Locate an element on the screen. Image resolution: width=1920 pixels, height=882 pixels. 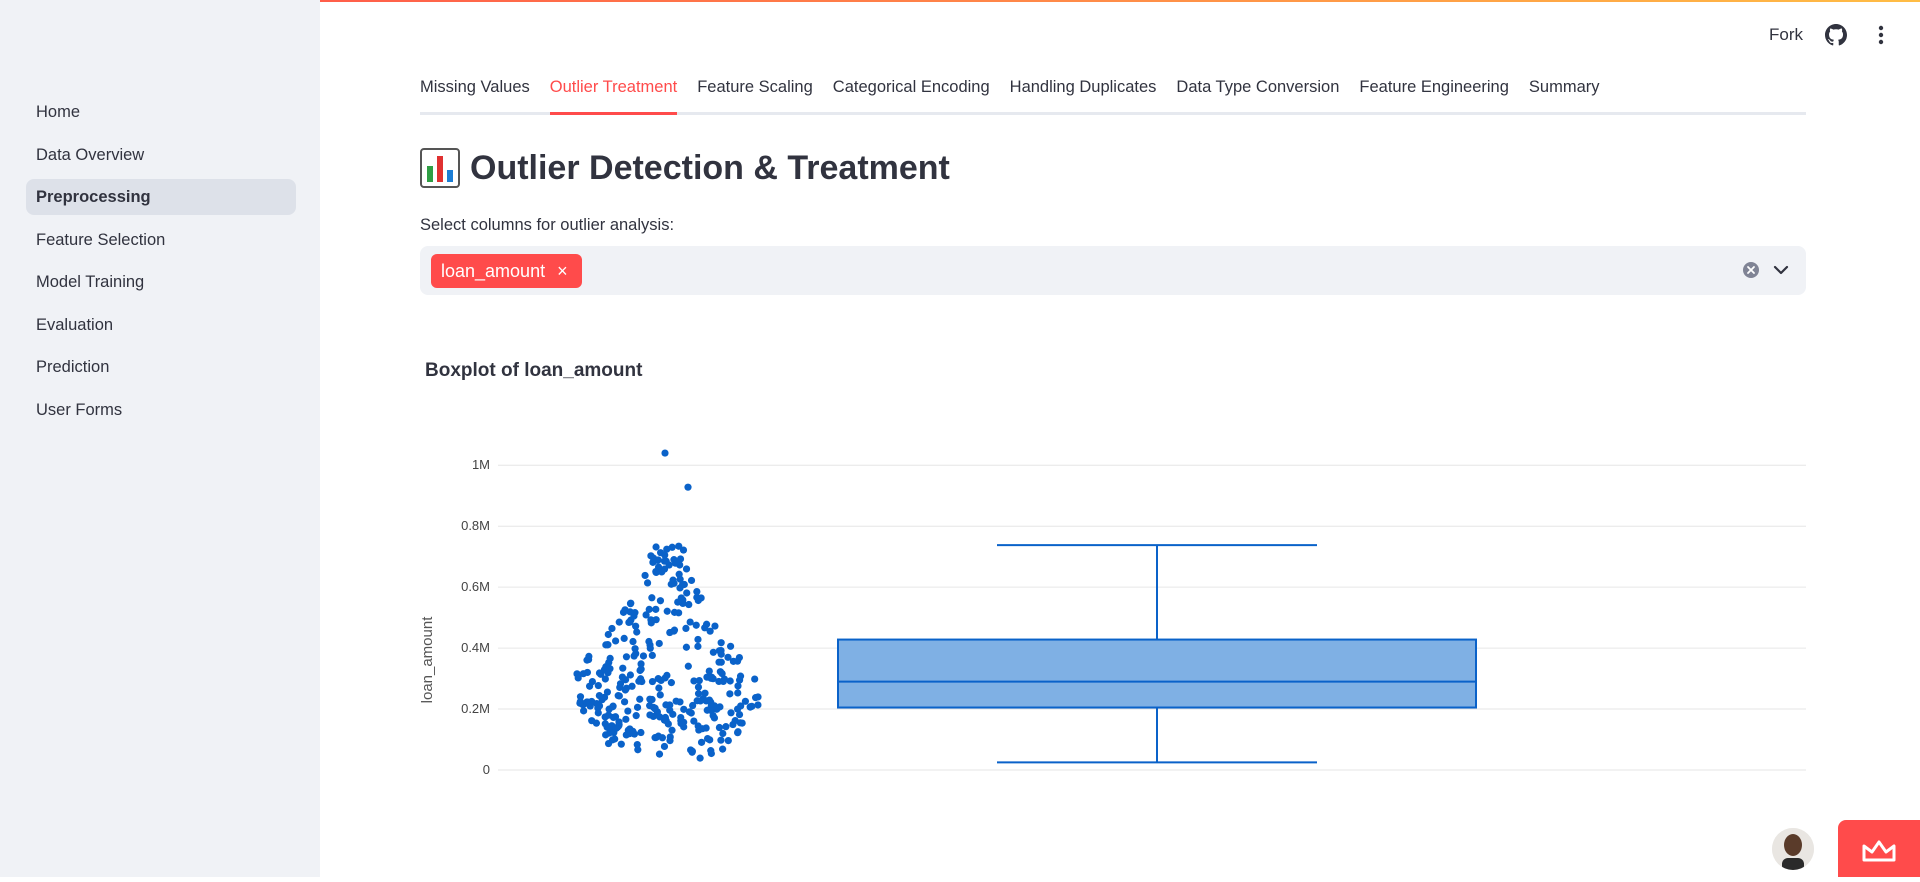
sidebar-item-data-overview: Data Overview is located at coordinates (161, 155).